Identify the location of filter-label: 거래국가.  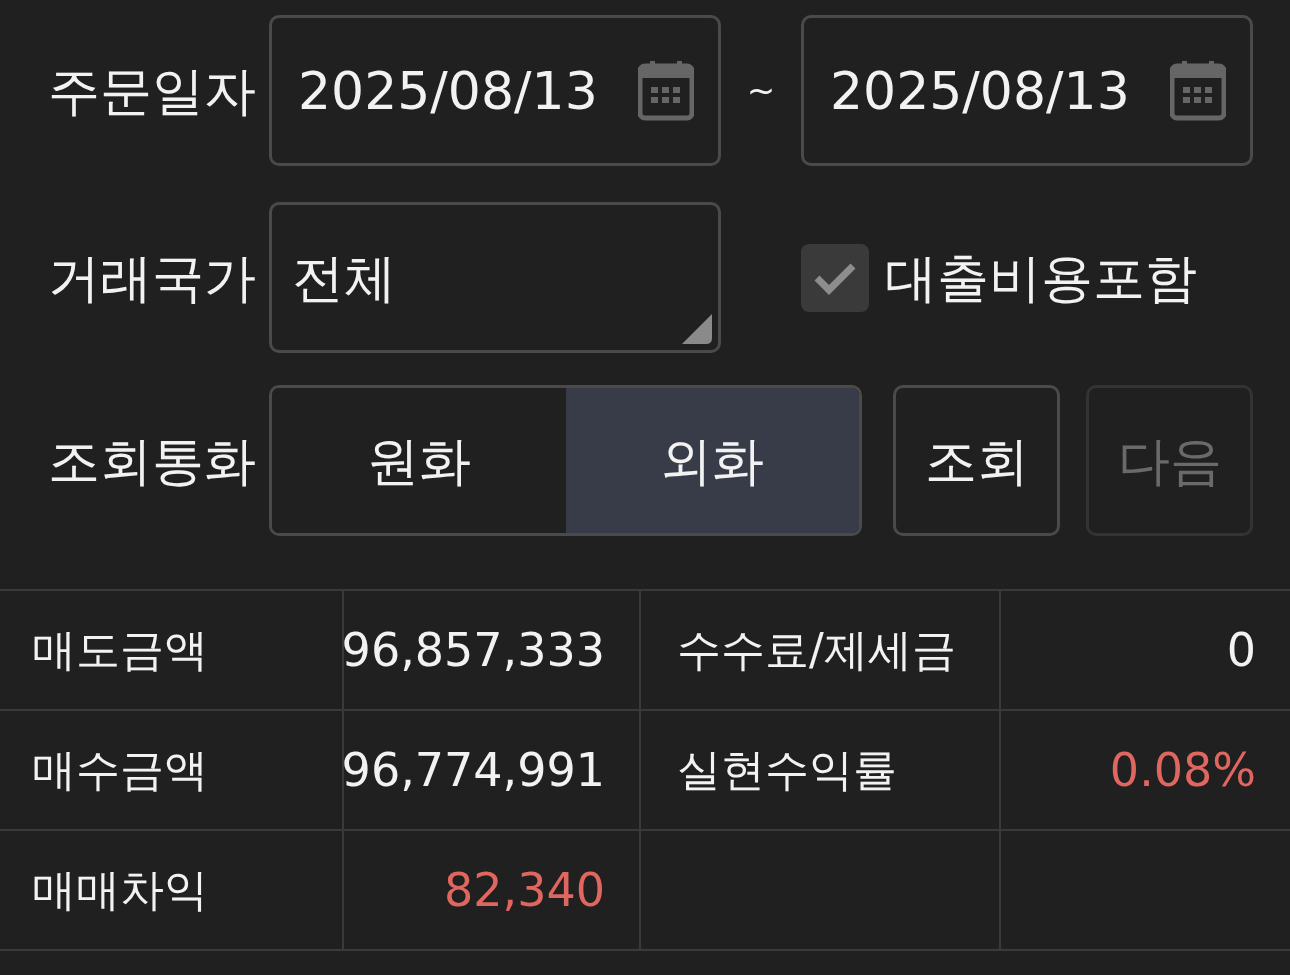
(152, 277).